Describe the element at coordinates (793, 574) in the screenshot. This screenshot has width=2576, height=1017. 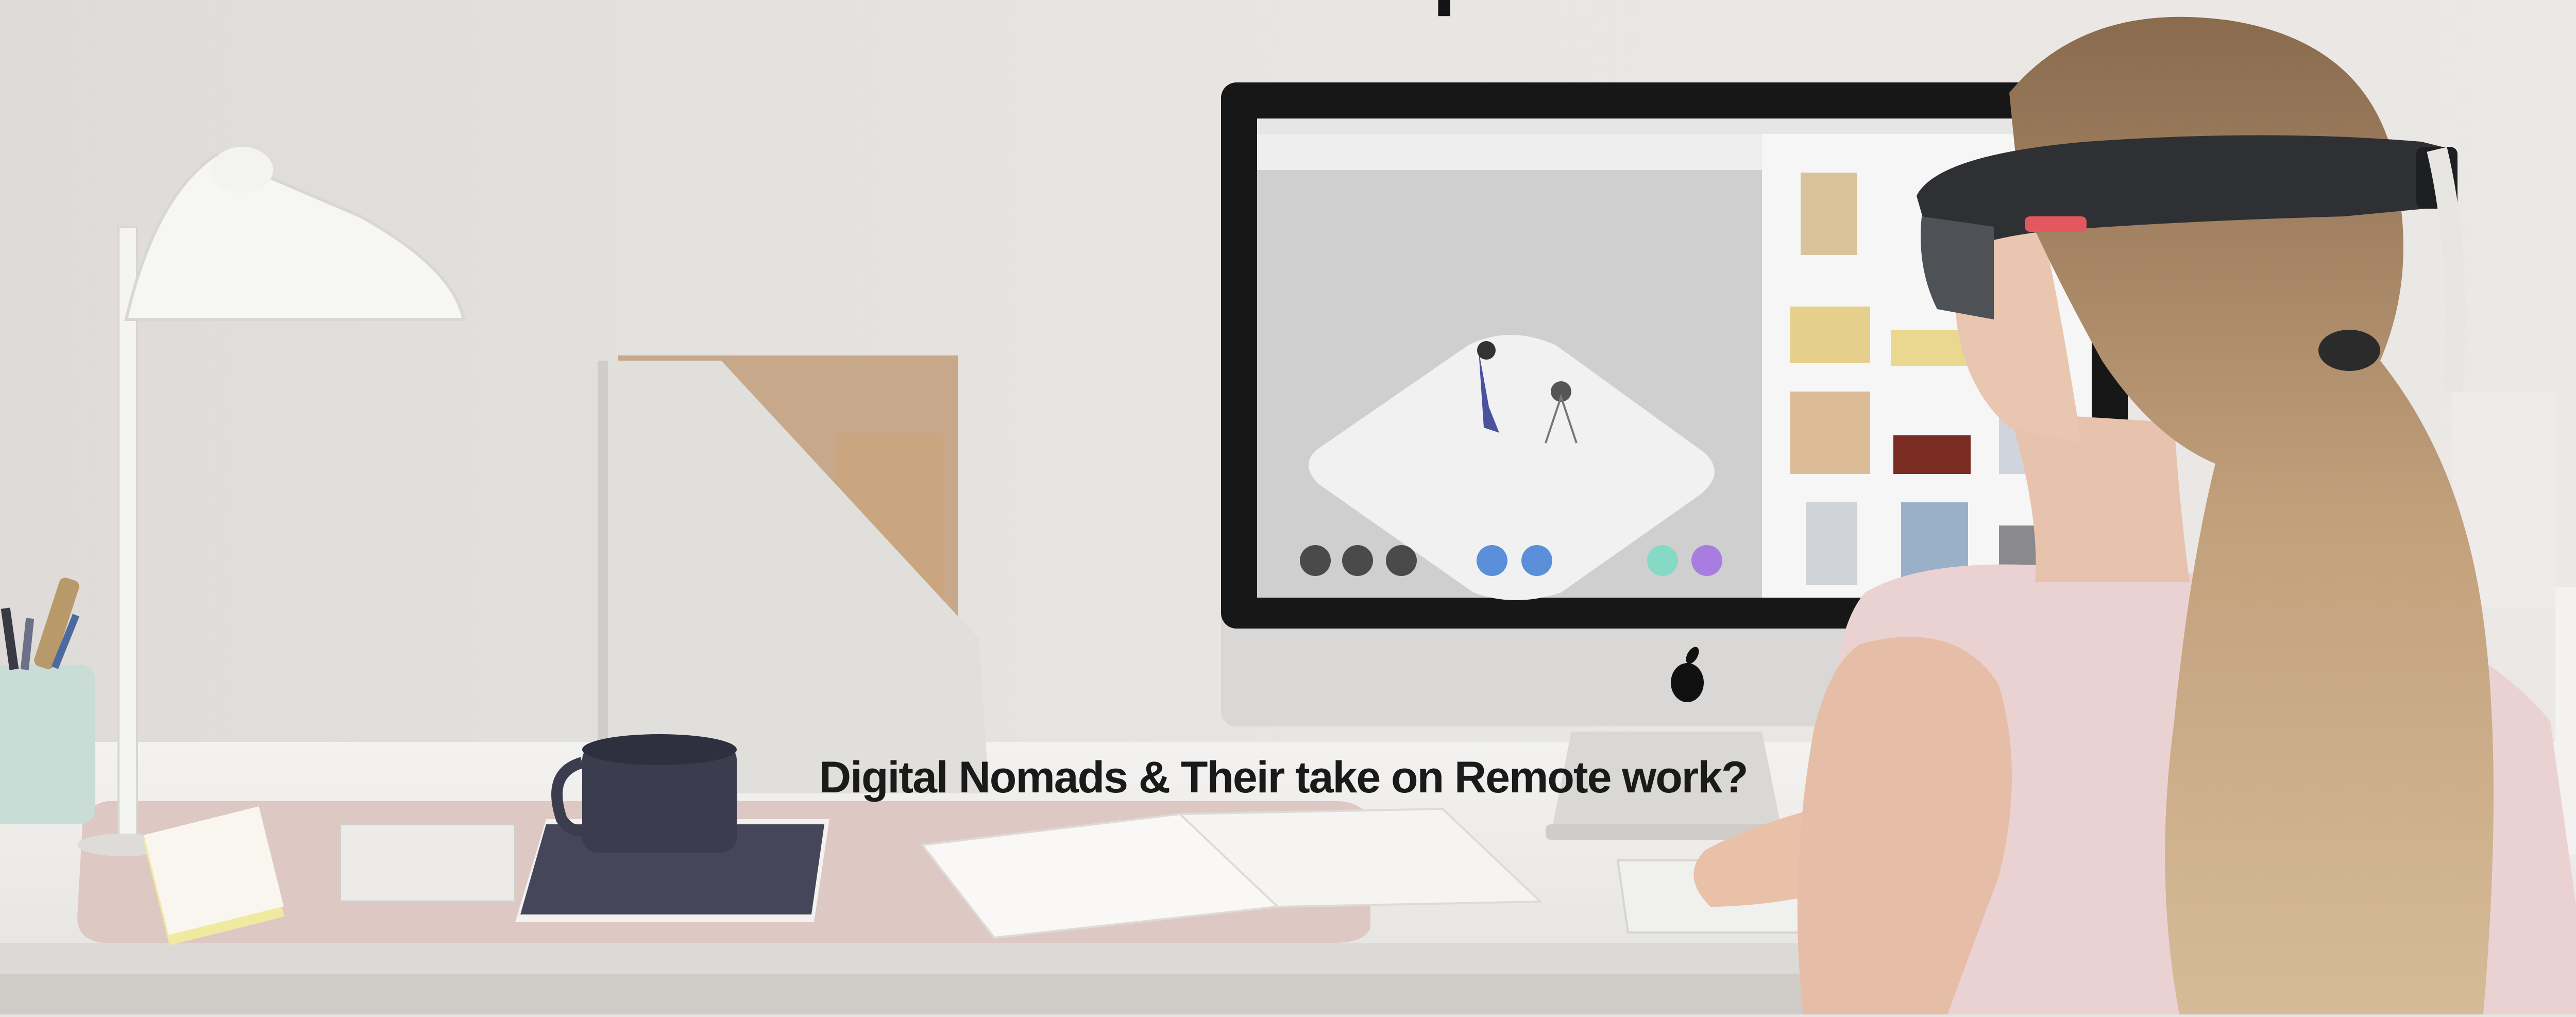
I see `magazine-file` at that location.